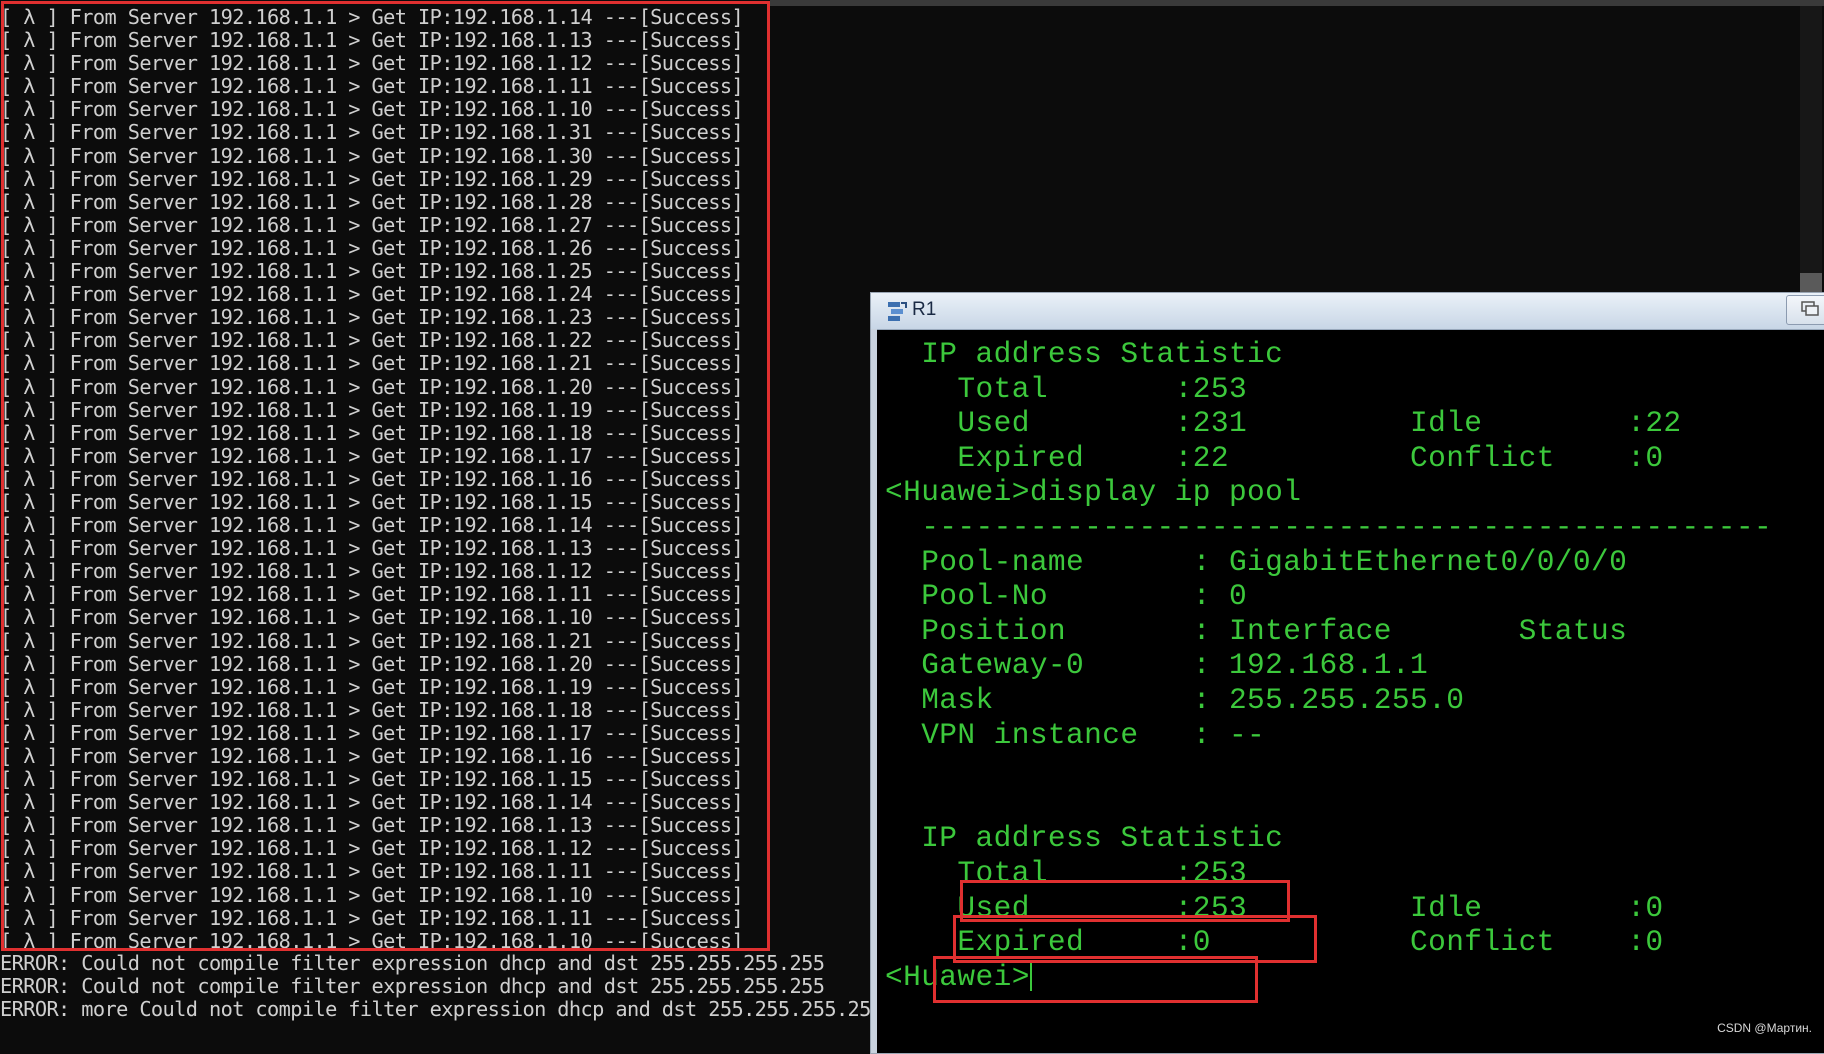  I want to click on terminal-line: VPN instance : --, so click(1075, 734).